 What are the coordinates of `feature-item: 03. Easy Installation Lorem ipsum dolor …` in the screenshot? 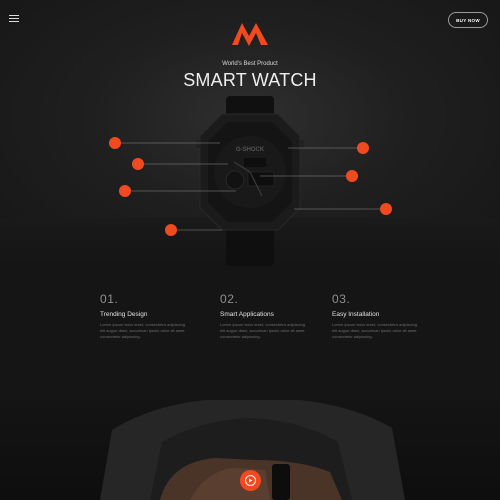 It's located at (376, 316).